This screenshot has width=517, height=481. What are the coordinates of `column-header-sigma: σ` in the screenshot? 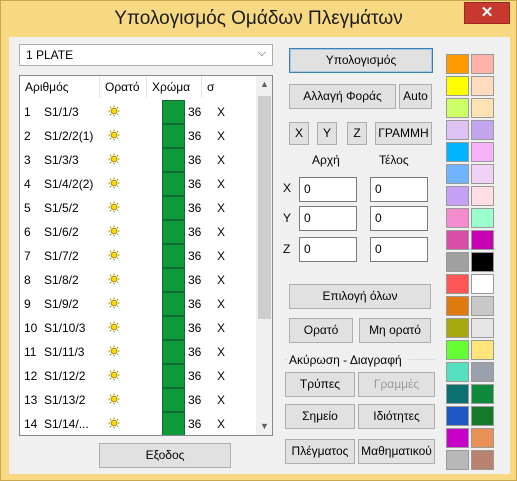 It's located at (229, 87).